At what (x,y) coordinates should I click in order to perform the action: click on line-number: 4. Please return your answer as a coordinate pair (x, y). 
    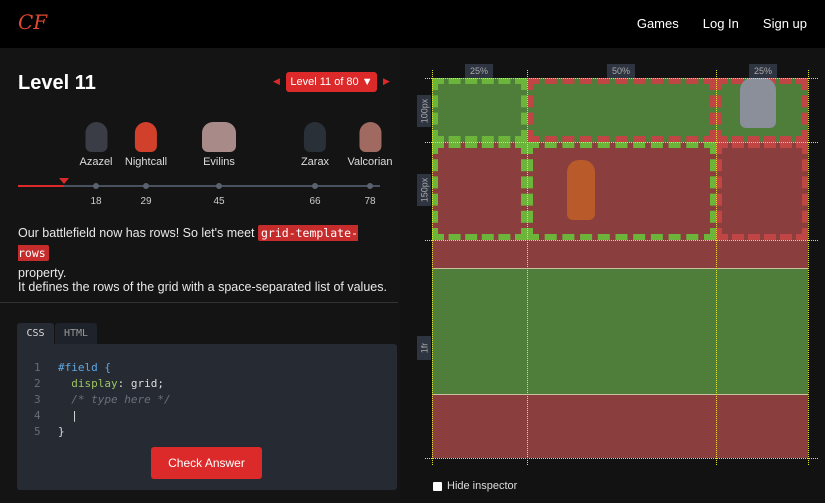
    Looking at the image, I should click on (37, 415).